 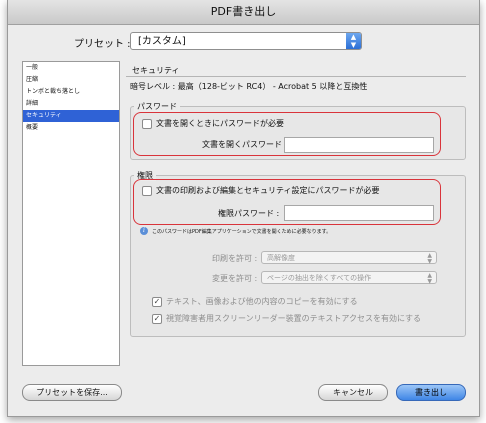 What do you see at coordinates (71, 92) in the screenshot?
I see `sidebar-item-marks-bleeds: トンボと裁ち落とし` at bounding box center [71, 92].